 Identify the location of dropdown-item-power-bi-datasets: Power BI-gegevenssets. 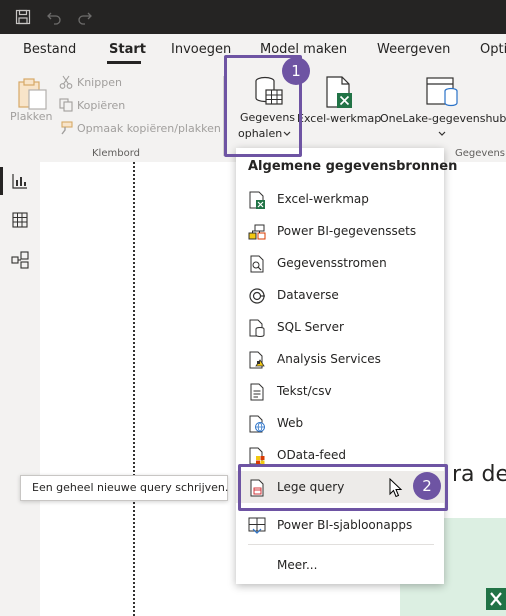
(340, 231).